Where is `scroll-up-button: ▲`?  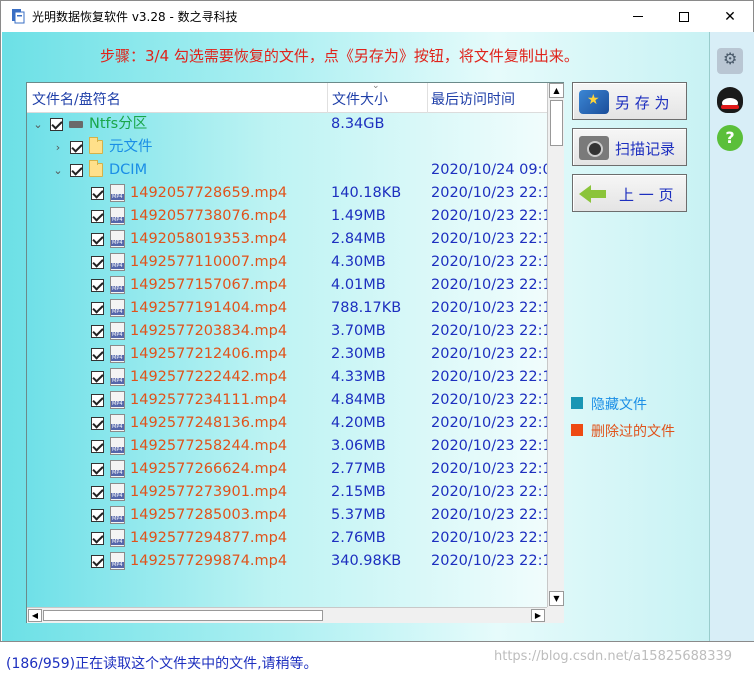
scroll-up-button: ▲ is located at coordinates (556, 90).